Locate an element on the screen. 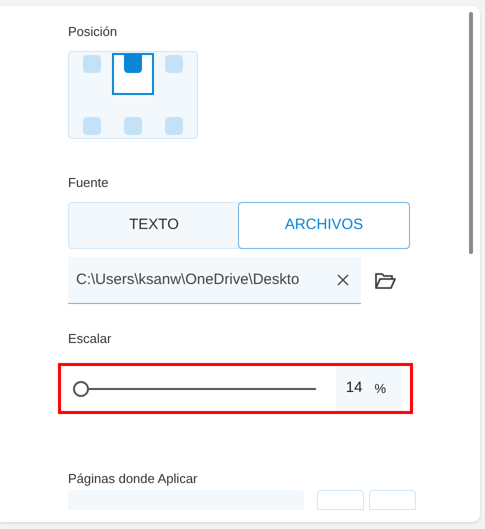 This screenshot has width=485, height=529. folder-icon is located at coordinates (385, 280).